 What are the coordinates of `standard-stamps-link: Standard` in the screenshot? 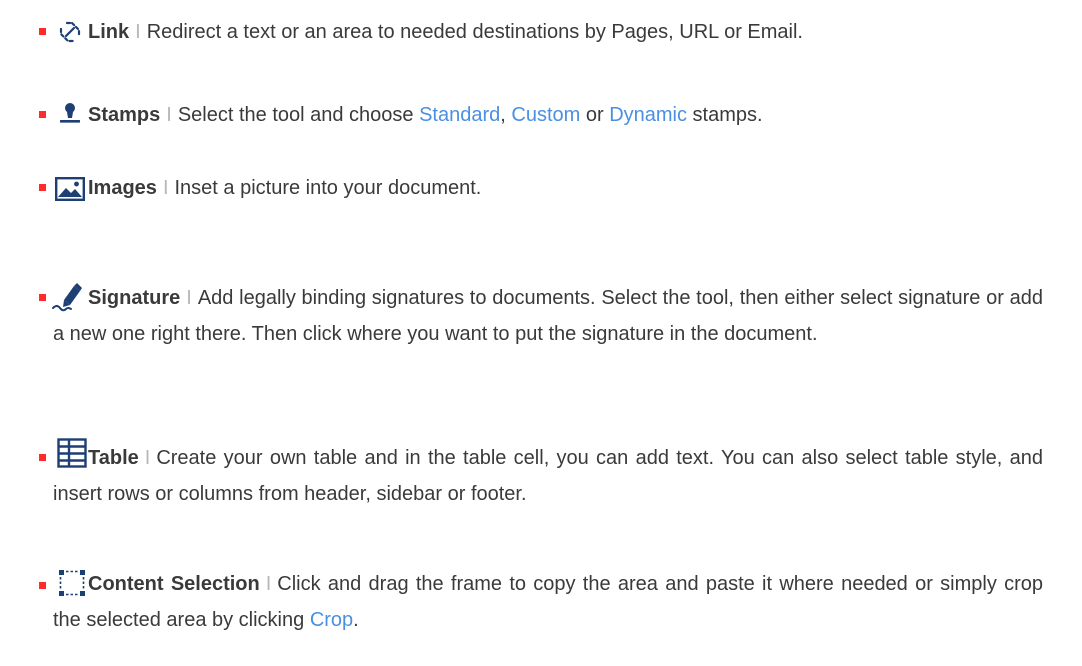 It's located at (459, 115).